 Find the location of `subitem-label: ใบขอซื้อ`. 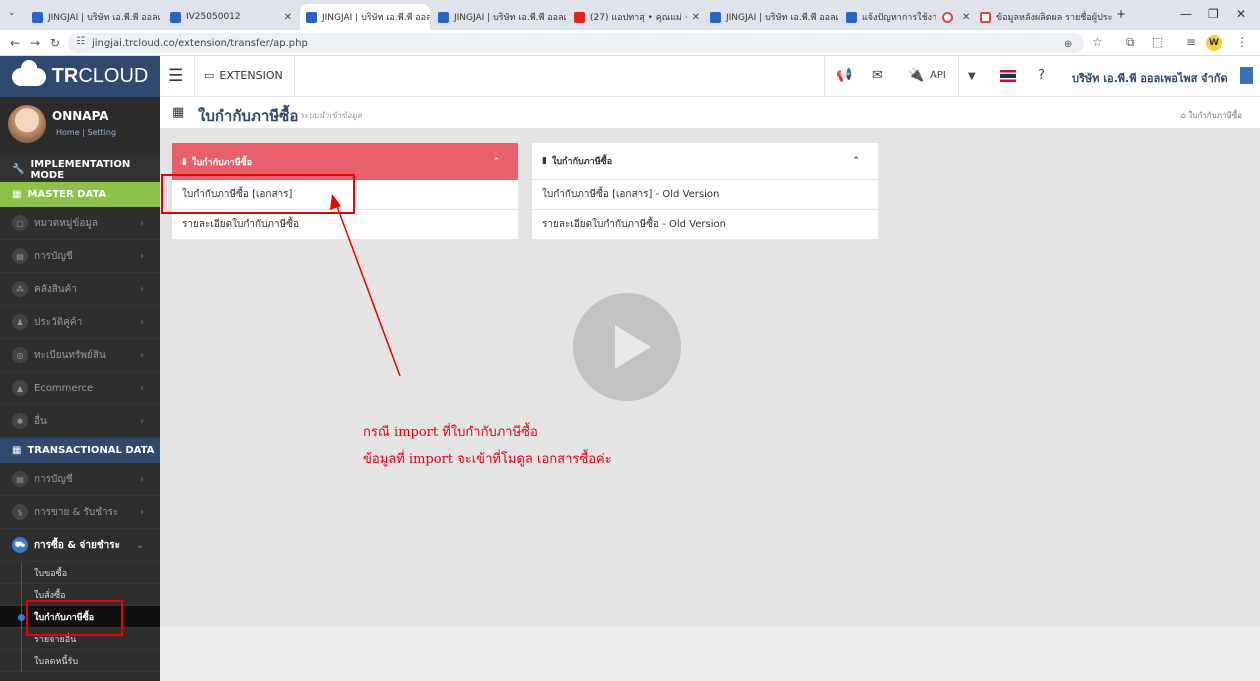

subitem-label: ใบขอซื้อ is located at coordinates (51, 573).